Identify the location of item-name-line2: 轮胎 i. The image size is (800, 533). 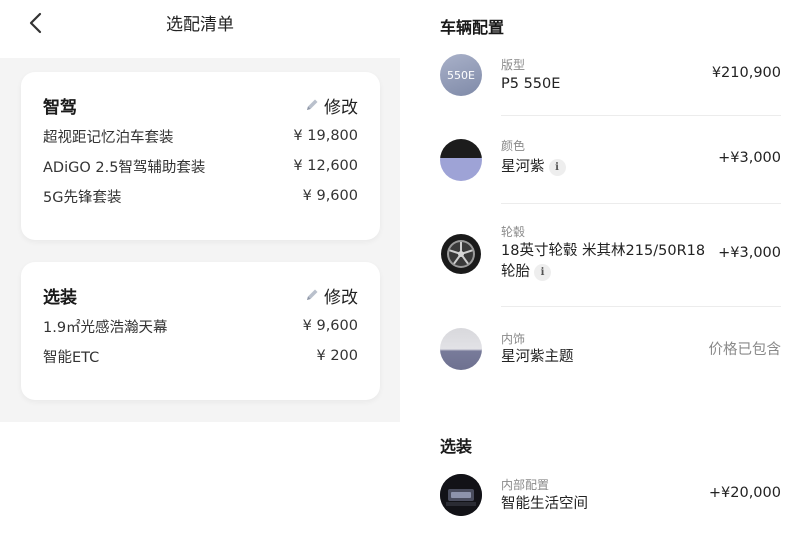
(526, 272).